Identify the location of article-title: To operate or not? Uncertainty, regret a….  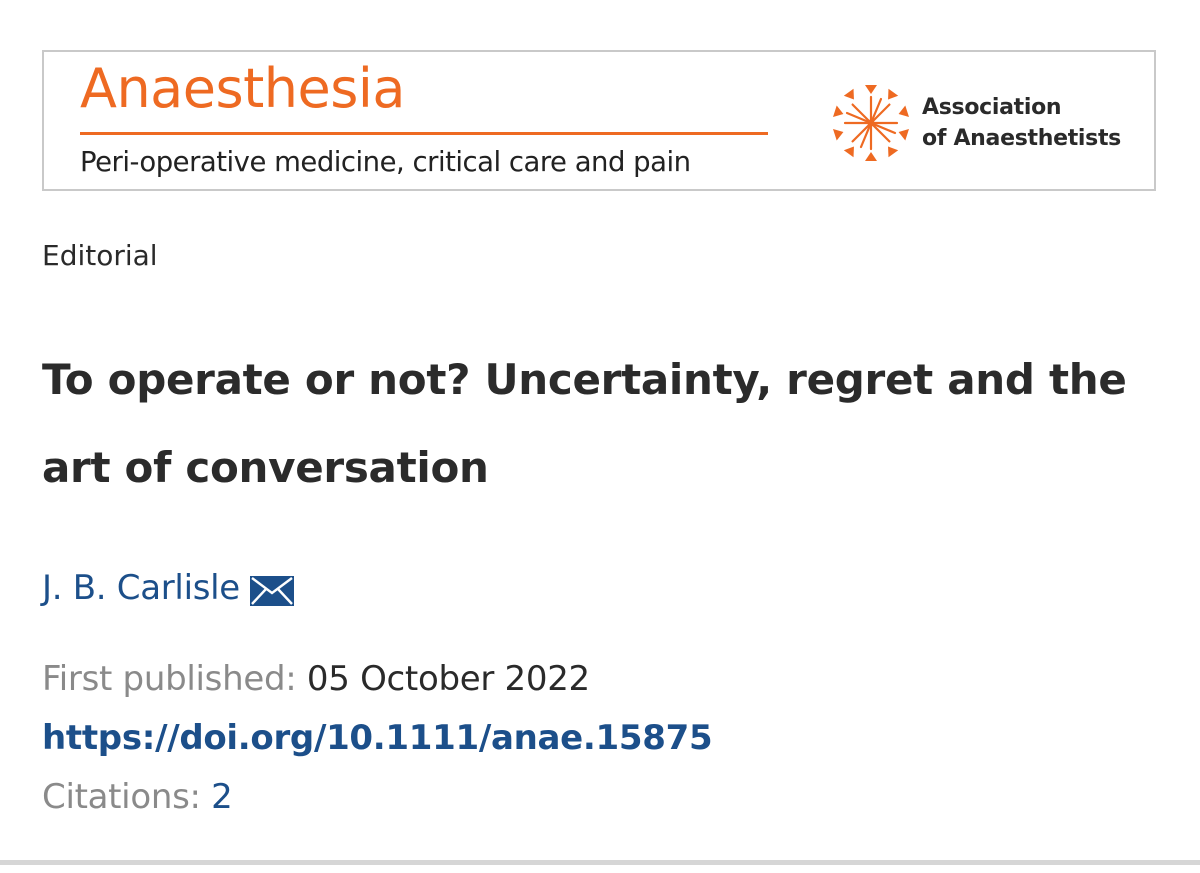
(584, 423).